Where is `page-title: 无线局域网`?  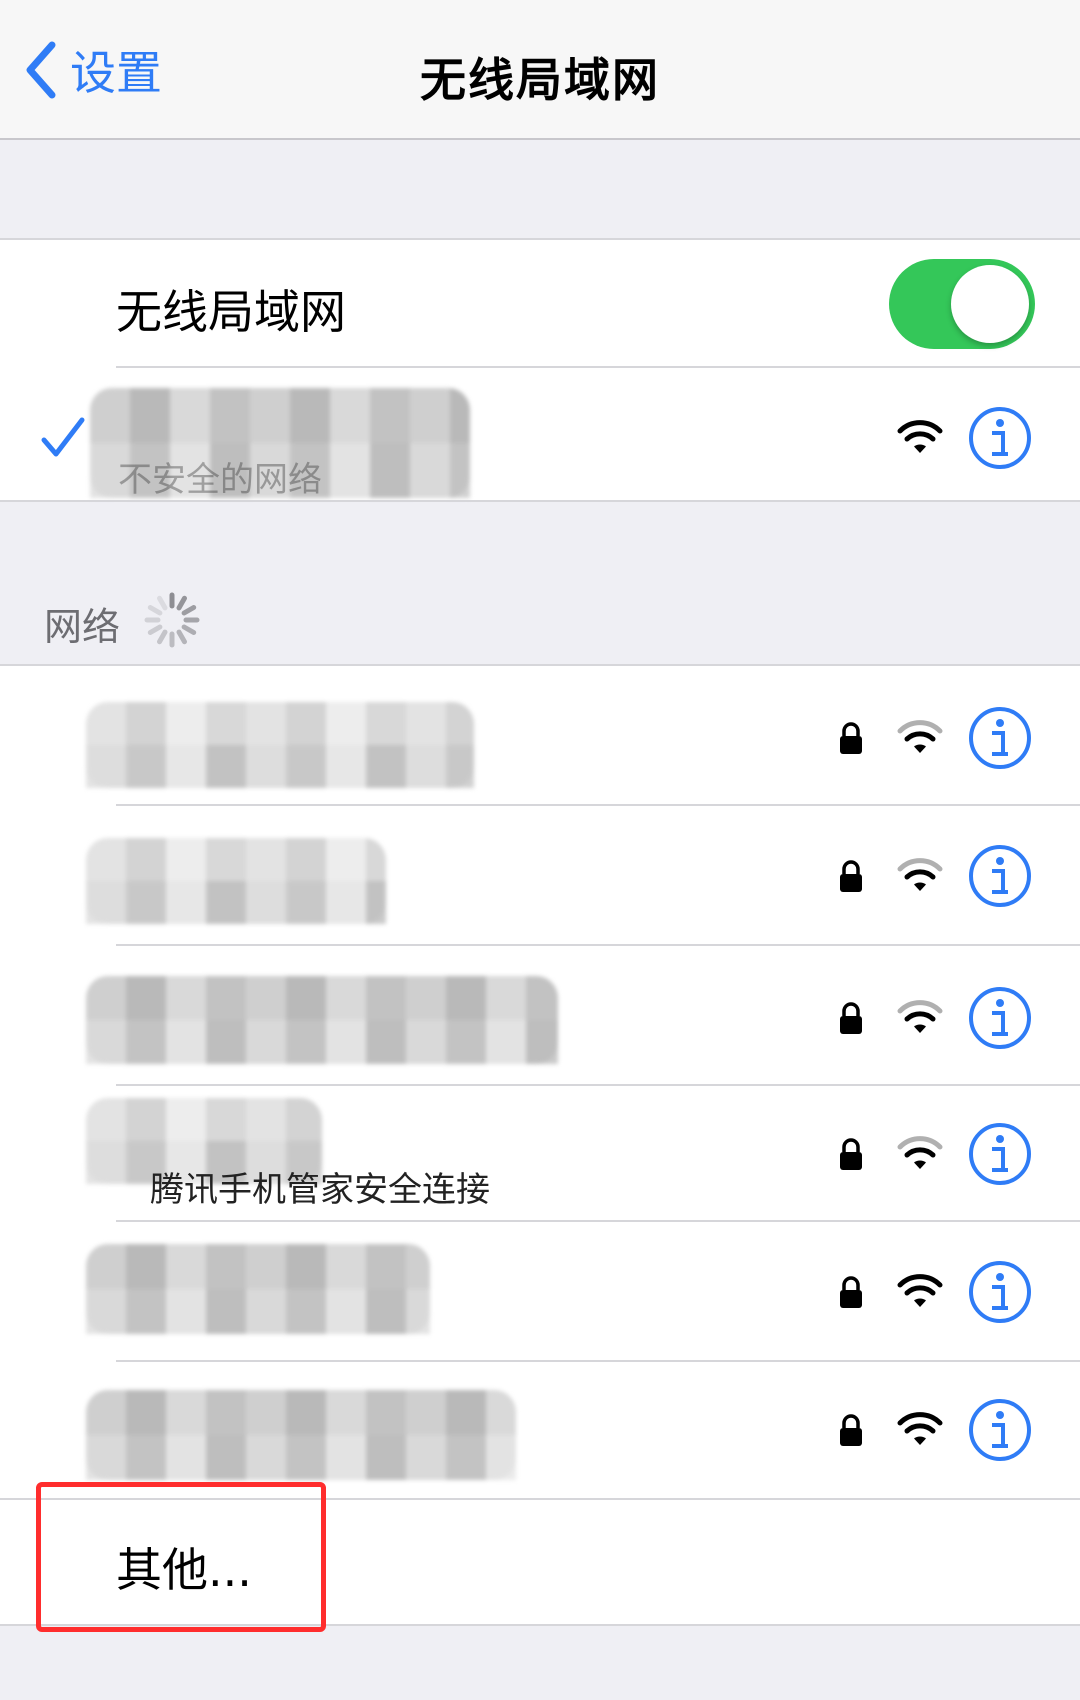 page-title: 无线局域网 is located at coordinates (540, 80).